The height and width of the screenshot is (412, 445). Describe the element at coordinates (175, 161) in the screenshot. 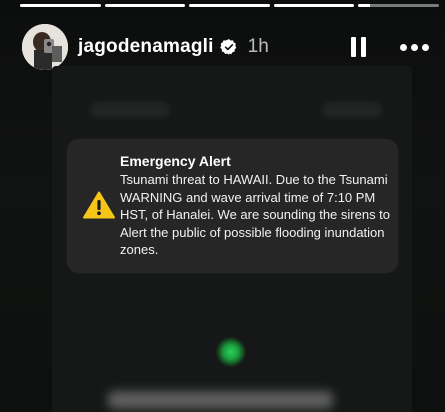

I see `alert-title: Emergency Alert` at that location.